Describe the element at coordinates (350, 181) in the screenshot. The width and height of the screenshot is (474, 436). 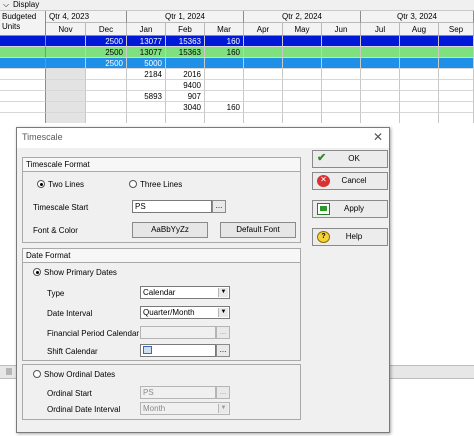
I see `cancel-button: ✕ Cancel` at that location.